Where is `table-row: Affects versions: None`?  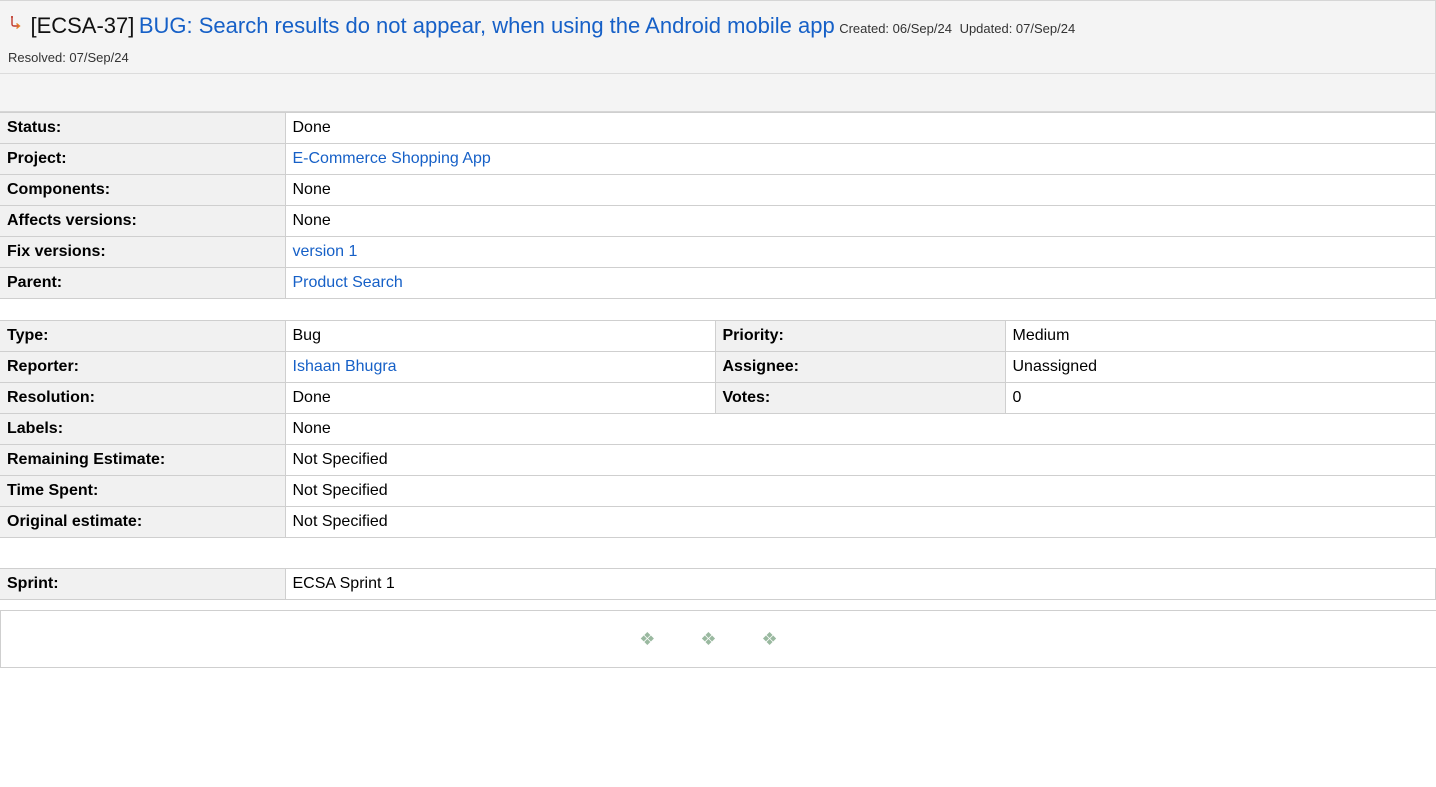 table-row: Affects versions: None is located at coordinates (718, 221).